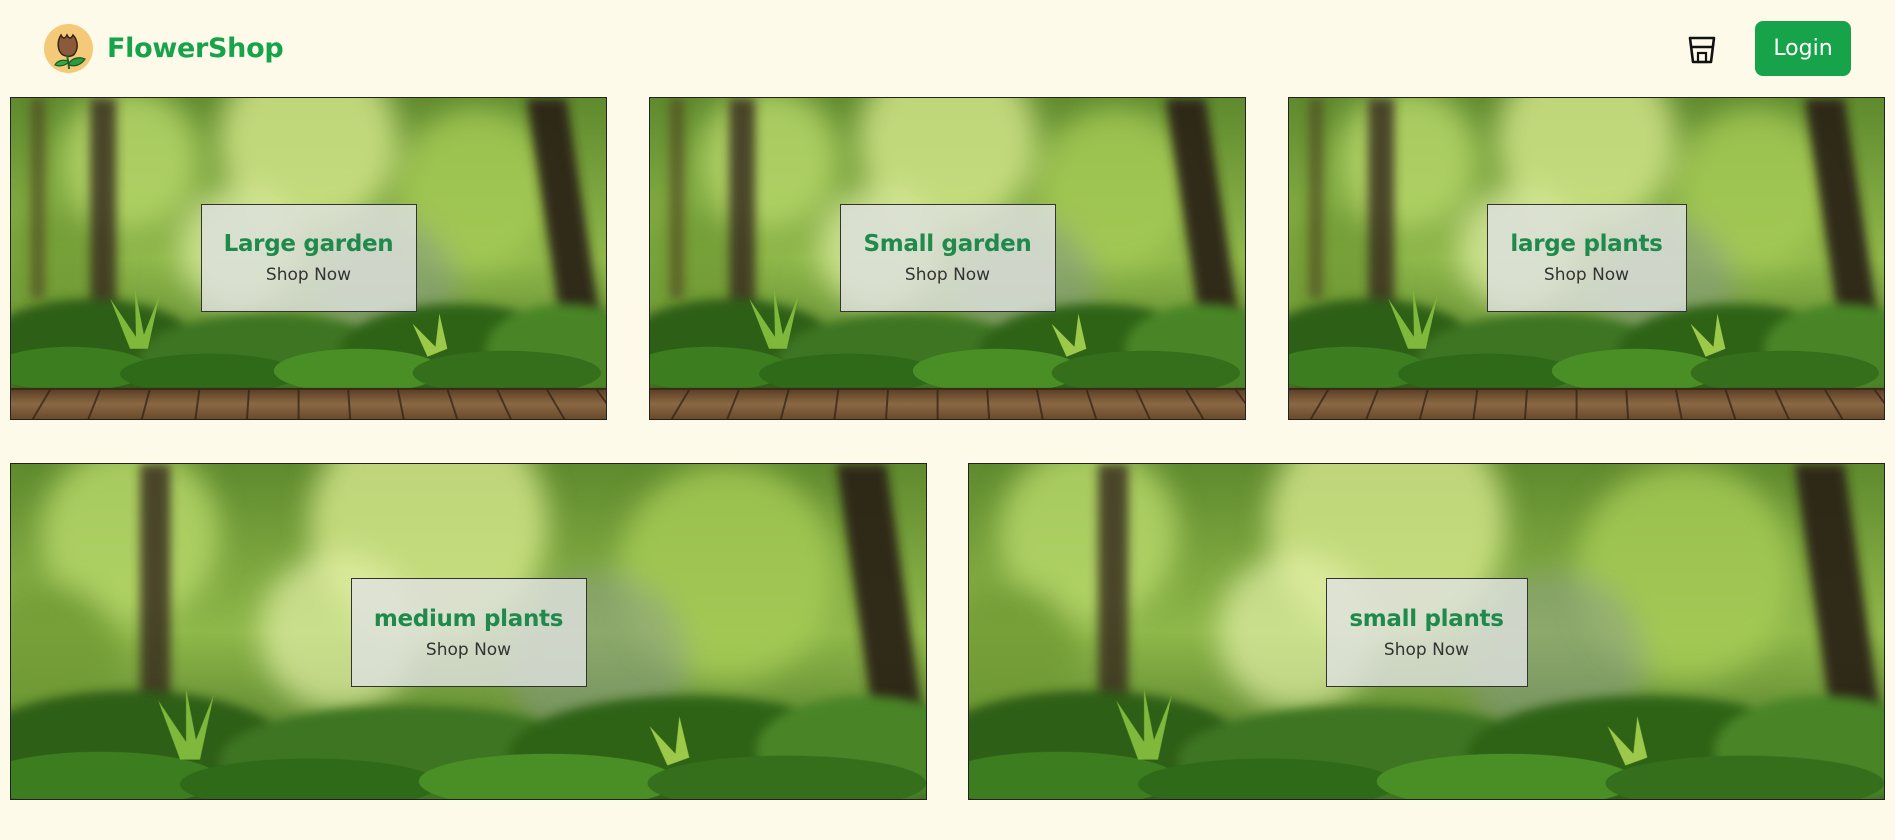  I want to click on category-title: small plants, so click(1426, 618).